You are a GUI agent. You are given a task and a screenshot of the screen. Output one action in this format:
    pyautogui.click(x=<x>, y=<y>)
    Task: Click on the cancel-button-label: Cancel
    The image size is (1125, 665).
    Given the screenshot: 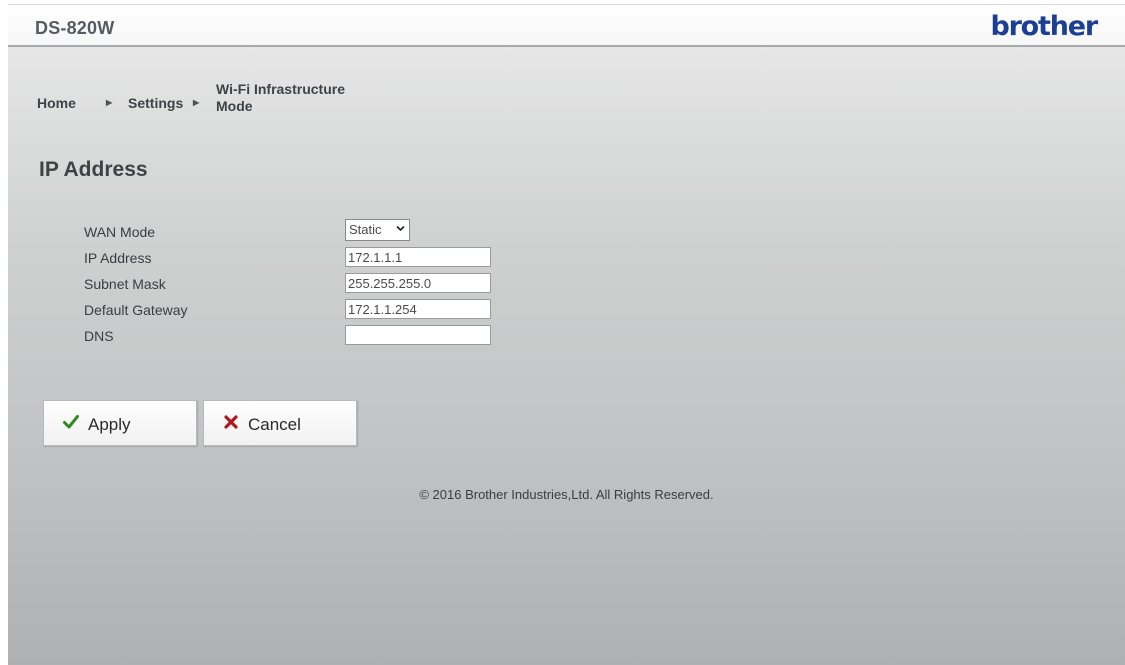 What is the action you would take?
    pyautogui.click(x=274, y=424)
    